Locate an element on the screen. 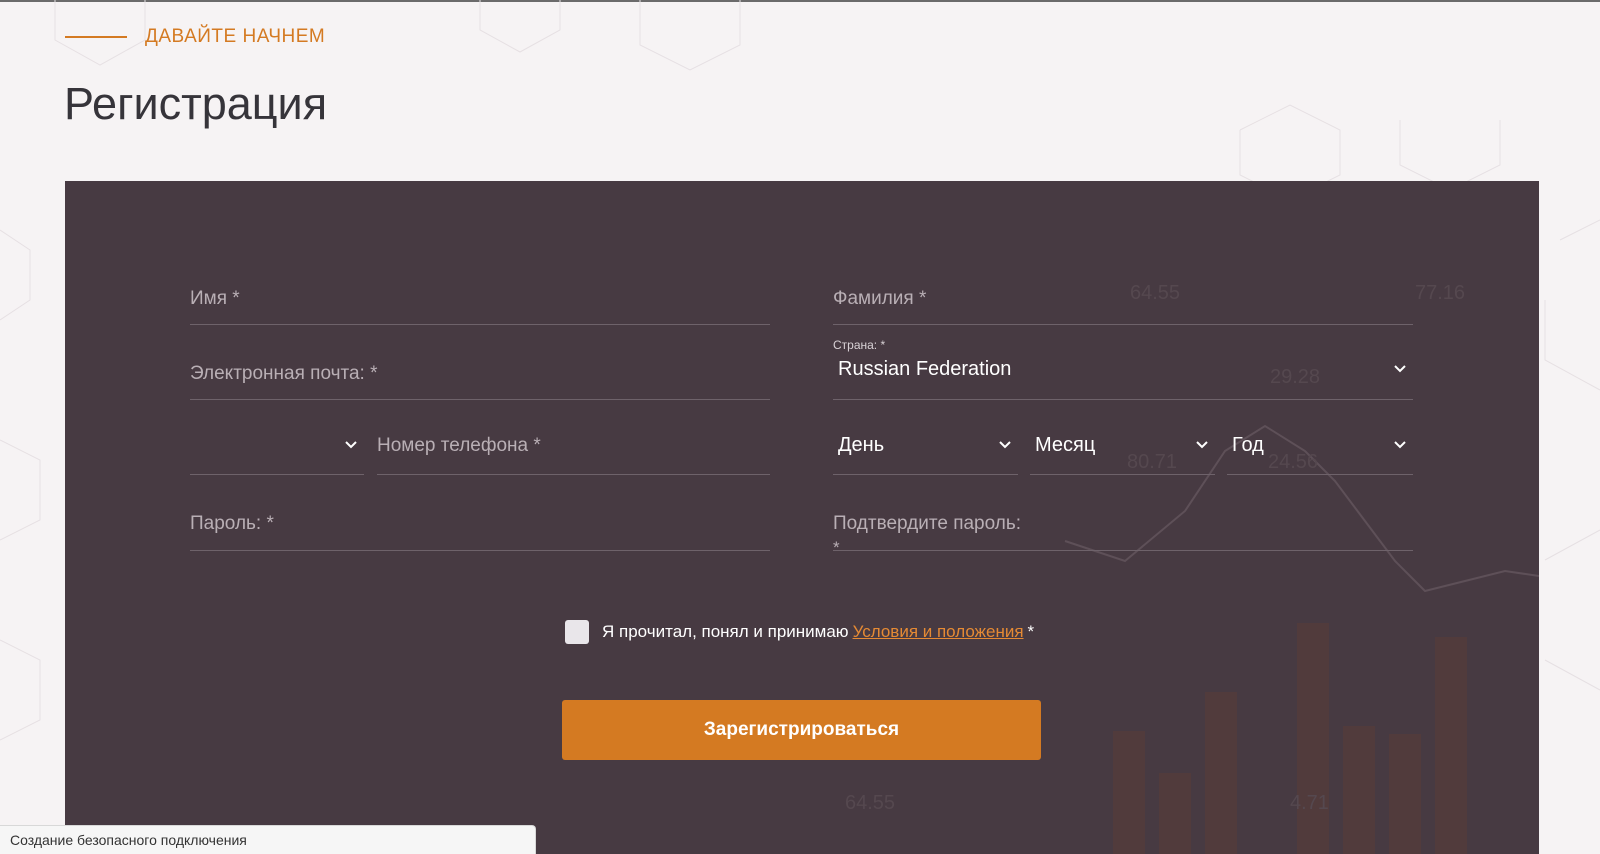  eyebrow-line is located at coordinates (96, 37).